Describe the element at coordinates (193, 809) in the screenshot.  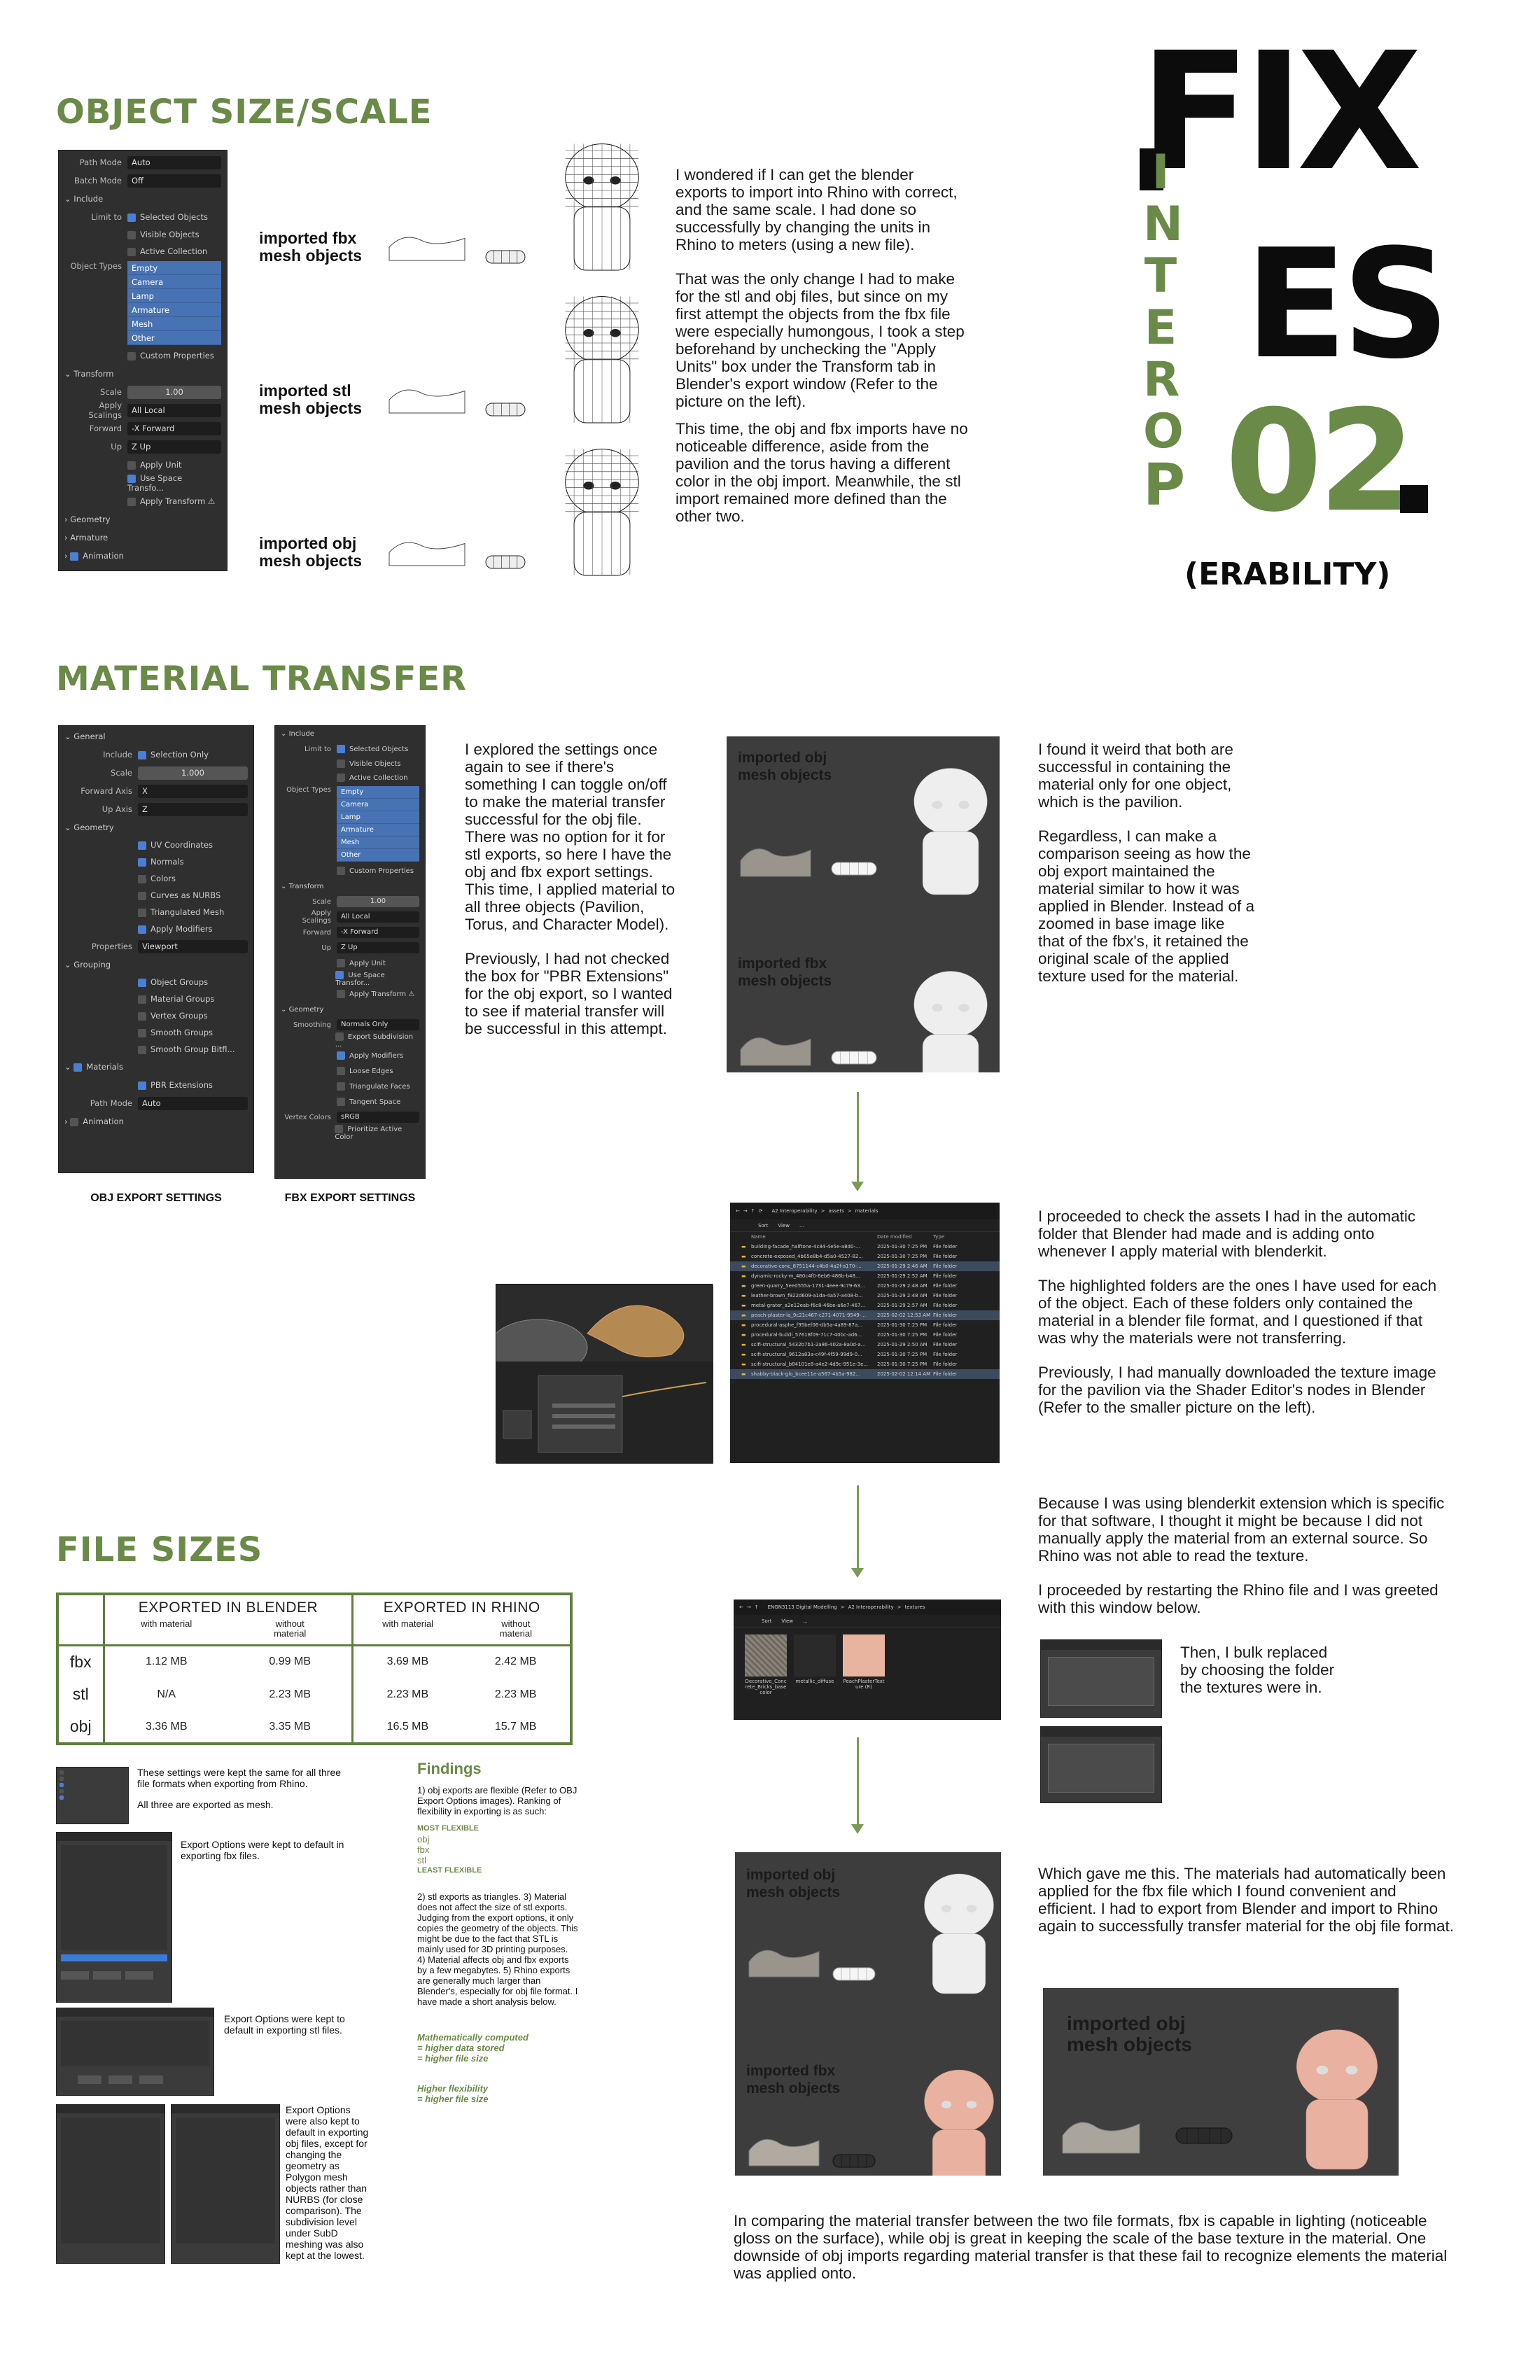
I see `up-axis-select: Z` at that location.